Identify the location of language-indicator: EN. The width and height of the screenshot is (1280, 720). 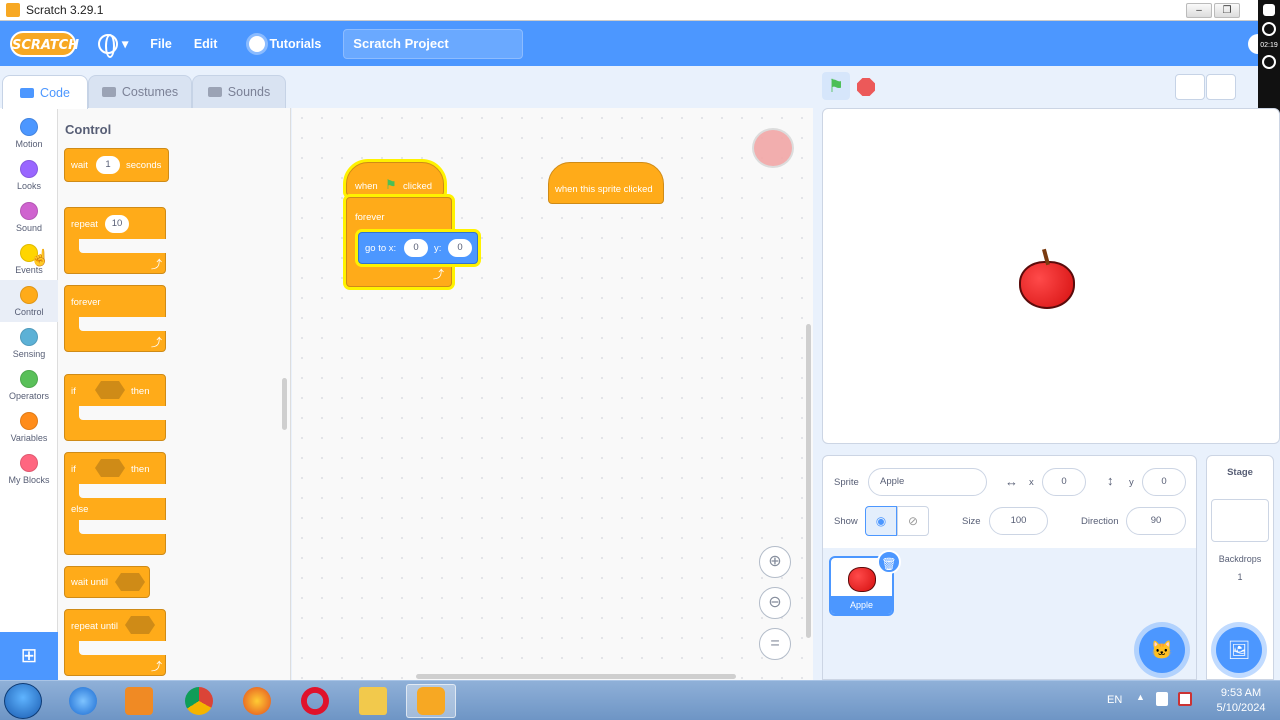
(1114, 700).